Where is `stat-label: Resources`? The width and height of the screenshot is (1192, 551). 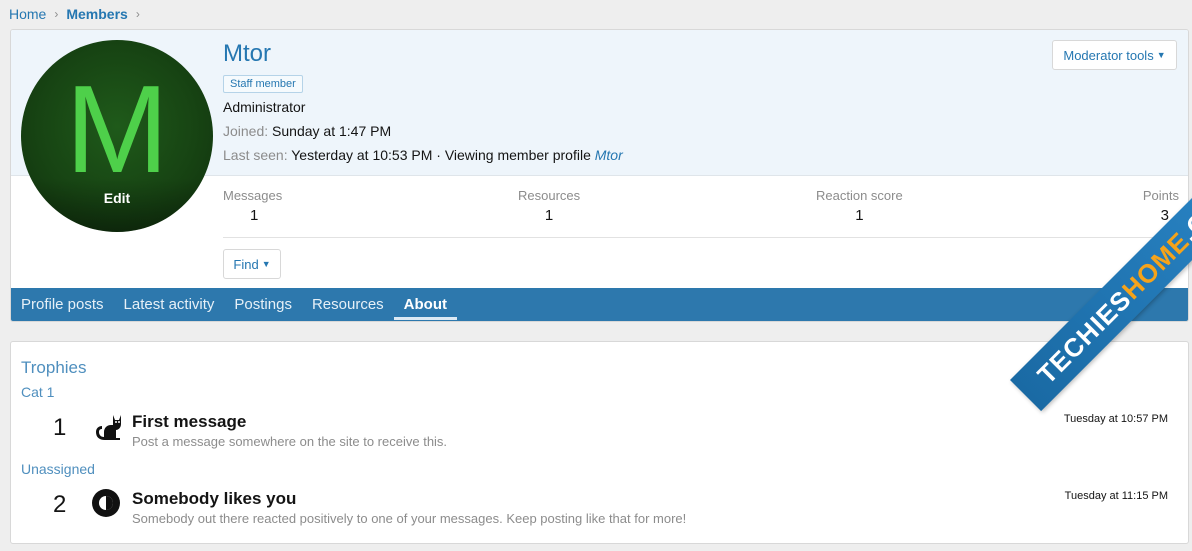 stat-label: Resources is located at coordinates (549, 195).